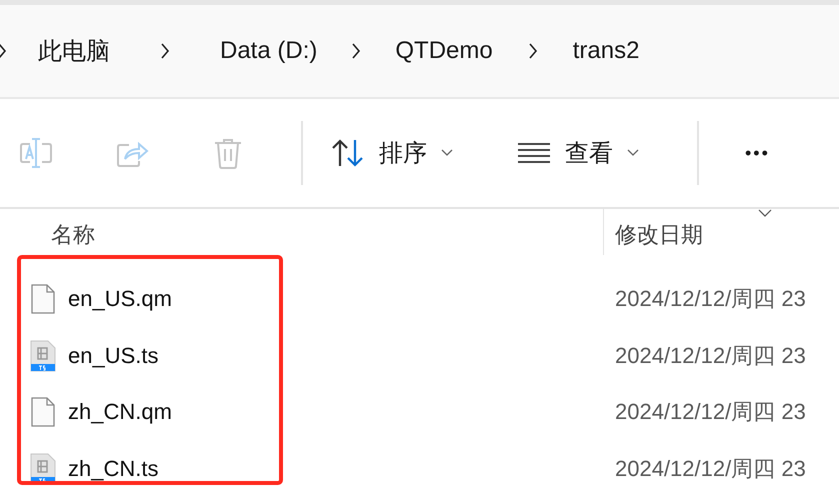  I want to click on more-button: •••, so click(757, 153).